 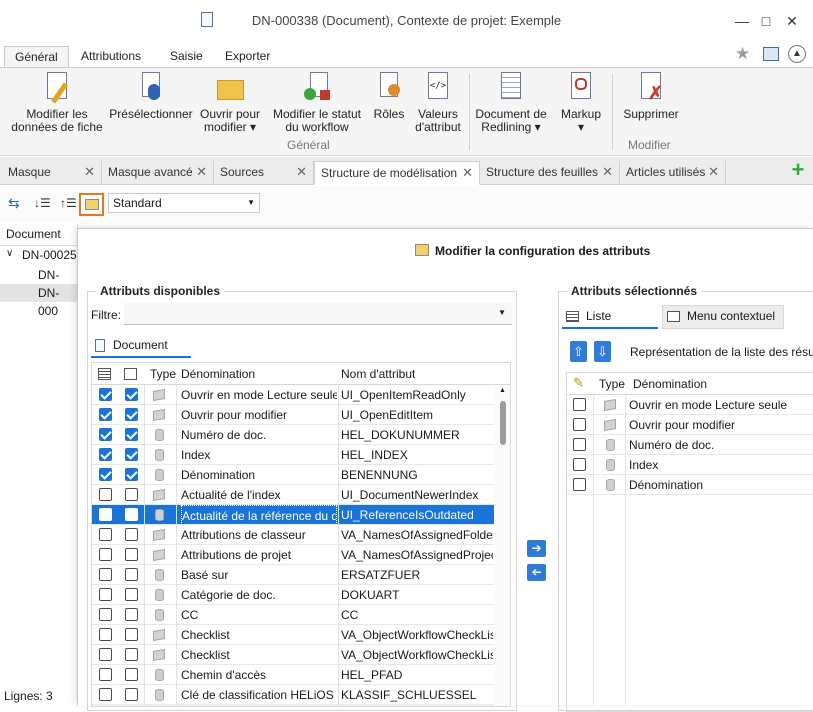 What do you see at coordinates (293, 435) in the screenshot?
I see `table-row: Numéro de doc. HEL_DOKUNUMMER` at bounding box center [293, 435].